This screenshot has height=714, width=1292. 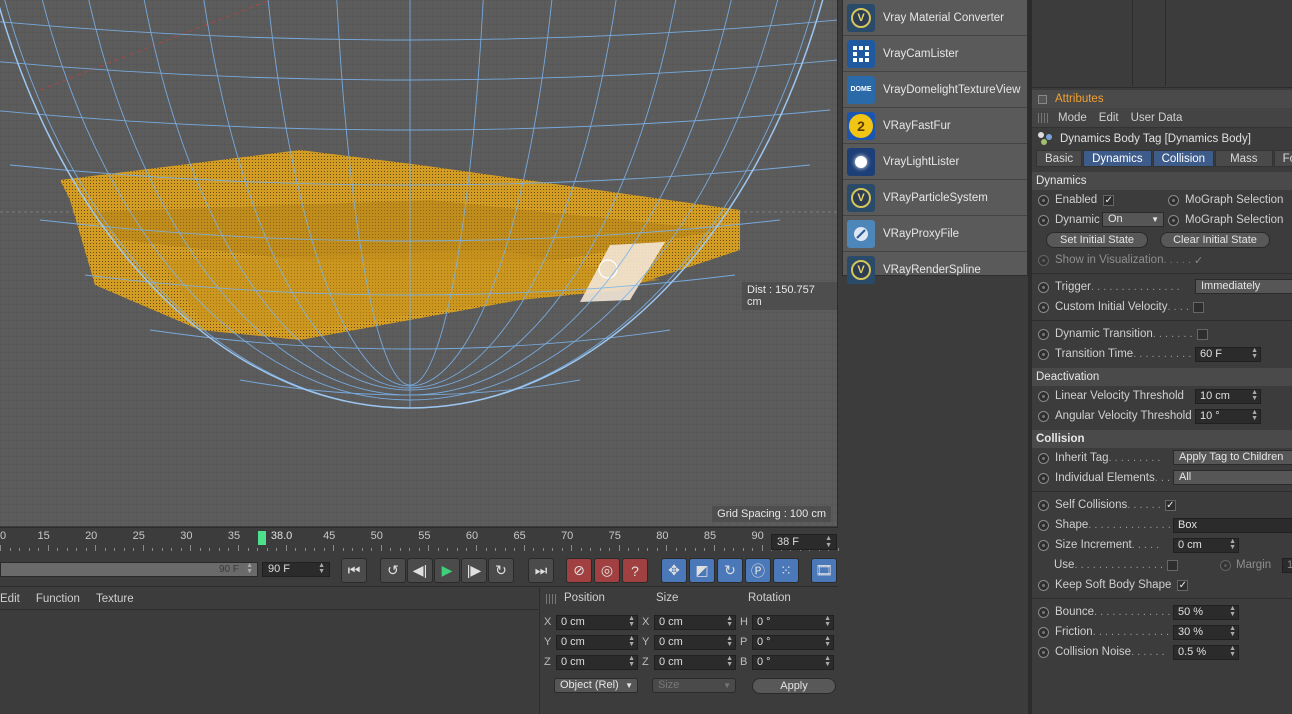 What do you see at coordinates (1162, 377) in the screenshot?
I see `section-deactivation: Deactivation` at bounding box center [1162, 377].